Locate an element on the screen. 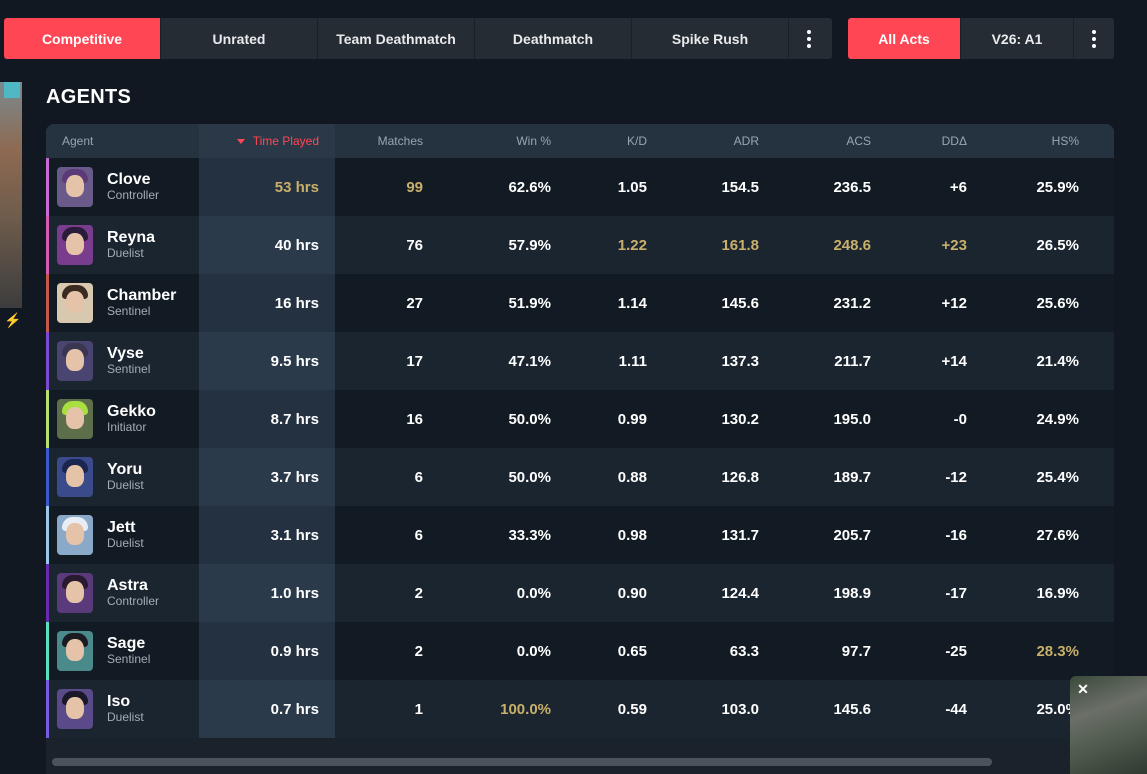 The height and width of the screenshot is (774, 1147). cell-kd: 1.14 is located at coordinates (632, 303).